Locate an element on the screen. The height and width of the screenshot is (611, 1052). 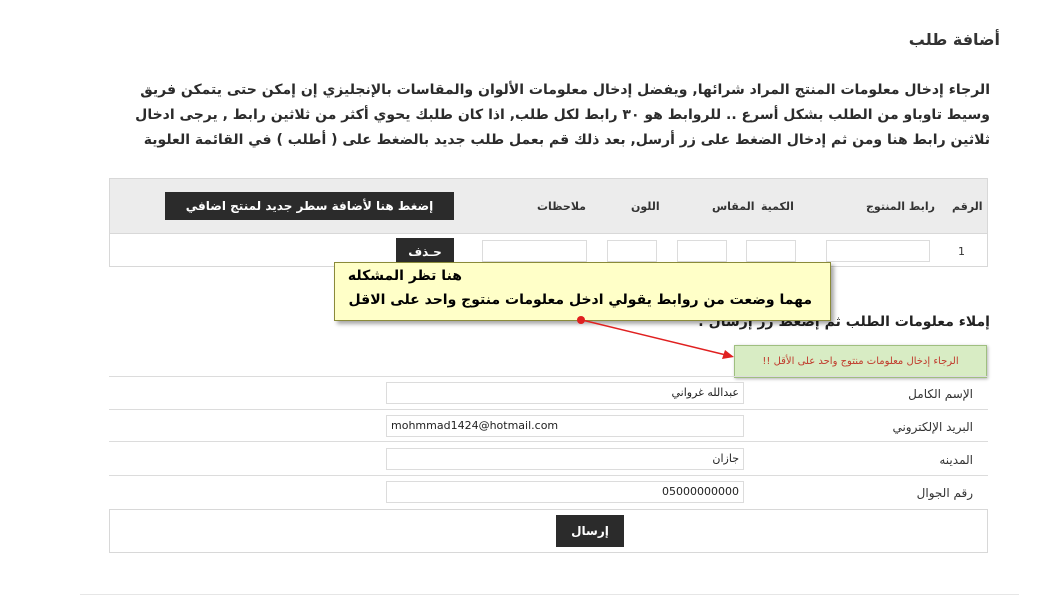
email-input: mohmmad1424@hotmail.com is located at coordinates (565, 426).